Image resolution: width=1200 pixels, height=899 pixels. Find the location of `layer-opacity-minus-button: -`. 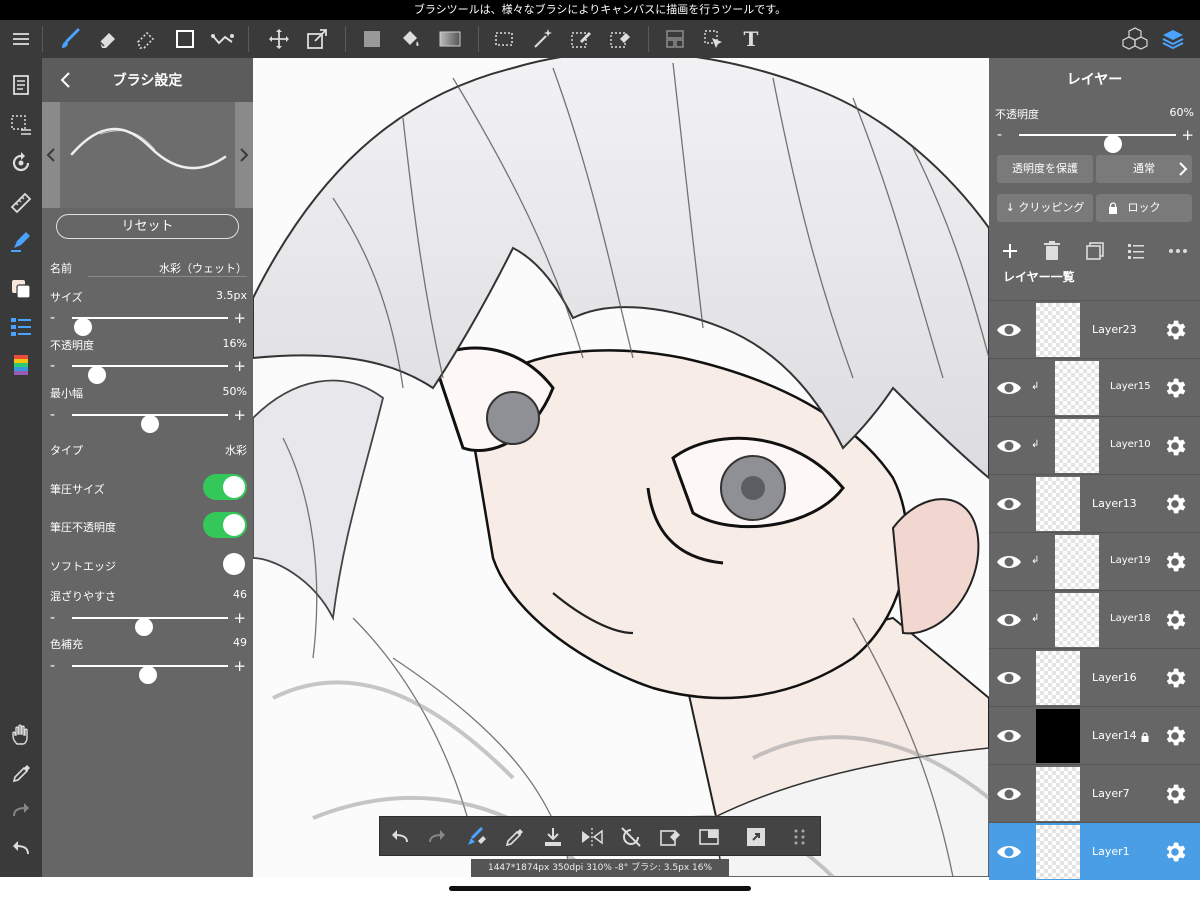

layer-opacity-minus-button: - is located at coordinates (999, 135).